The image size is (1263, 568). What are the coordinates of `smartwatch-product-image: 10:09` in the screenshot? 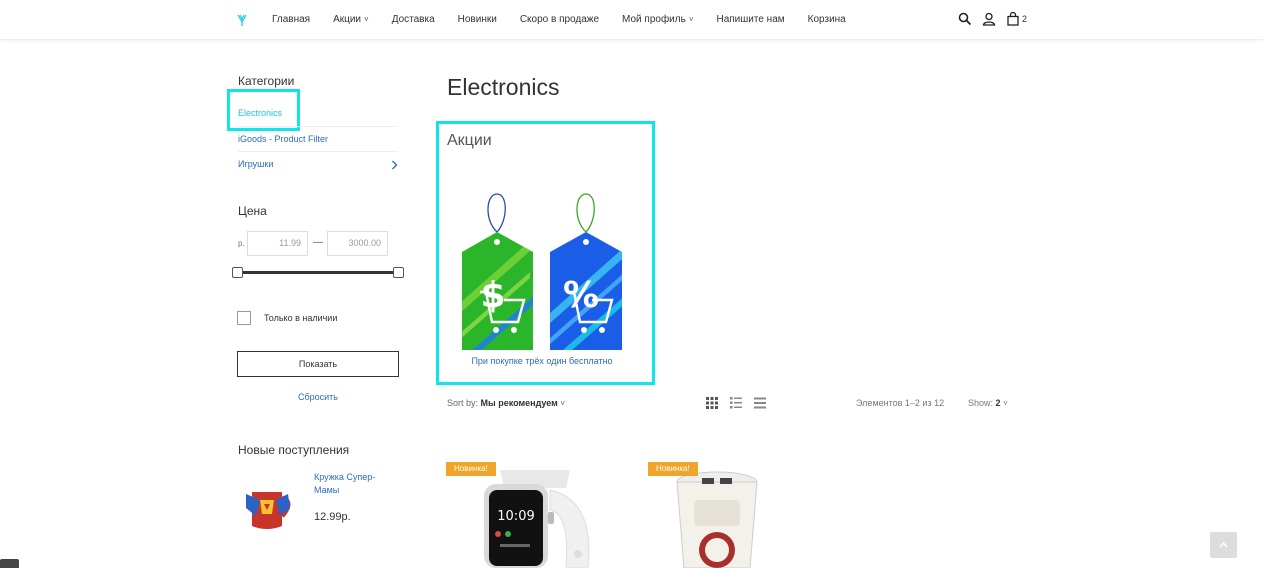 It's located at (535, 519).